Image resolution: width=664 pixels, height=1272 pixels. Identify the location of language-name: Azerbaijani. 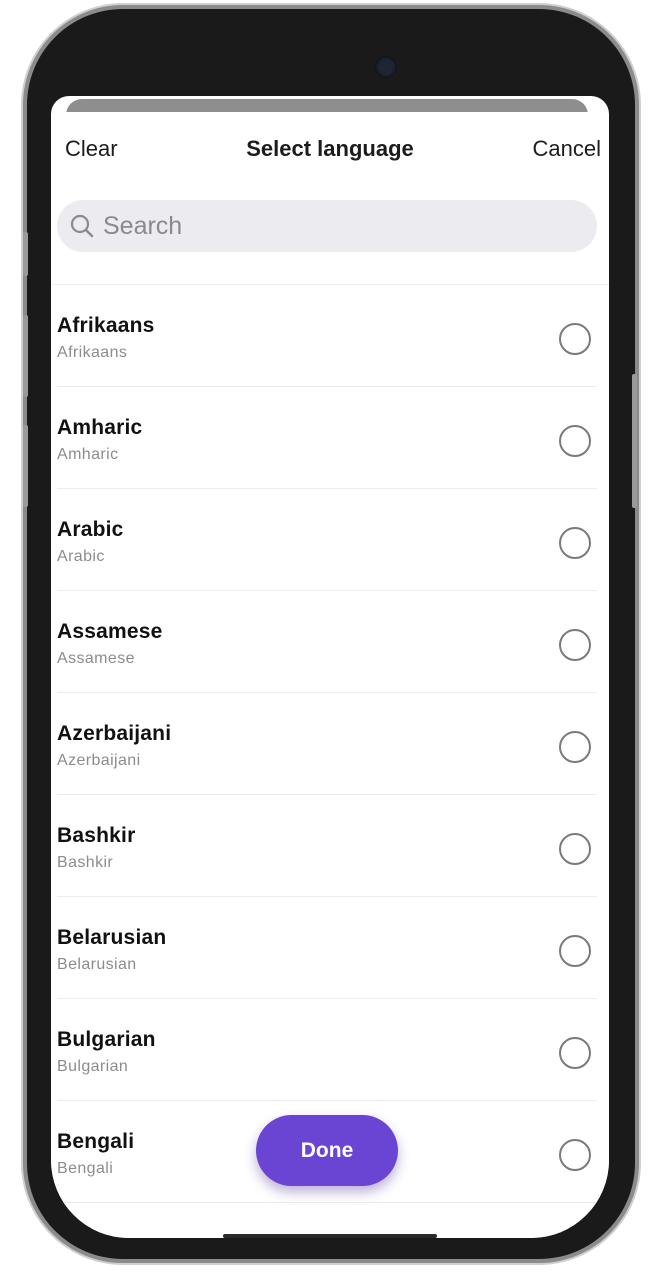
(114, 733).